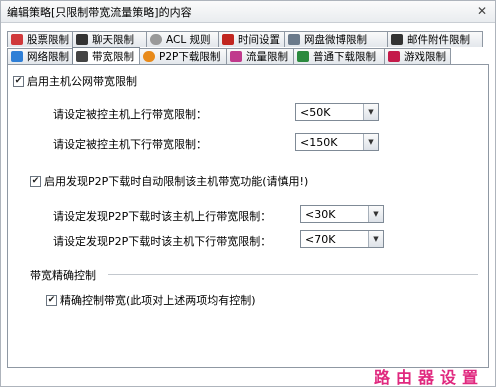 Image resolution: width=496 pixels, height=388 pixels. What do you see at coordinates (342, 214) in the screenshot?
I see `p2p-upload-limit-select: <30K ▼` at bounding box center [342, 214].